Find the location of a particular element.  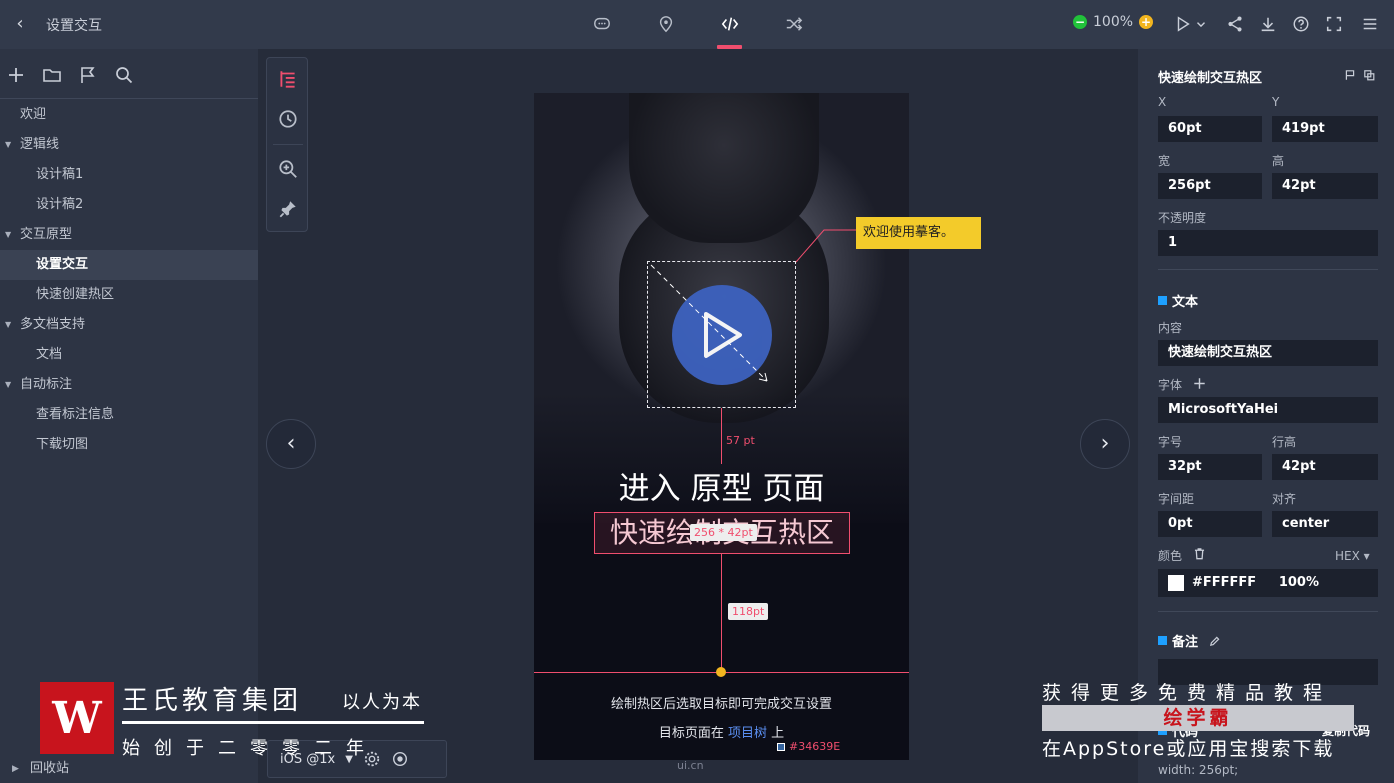

device-sub2: 目标页面在 项目树 上 is located at coordinates (721, 733).